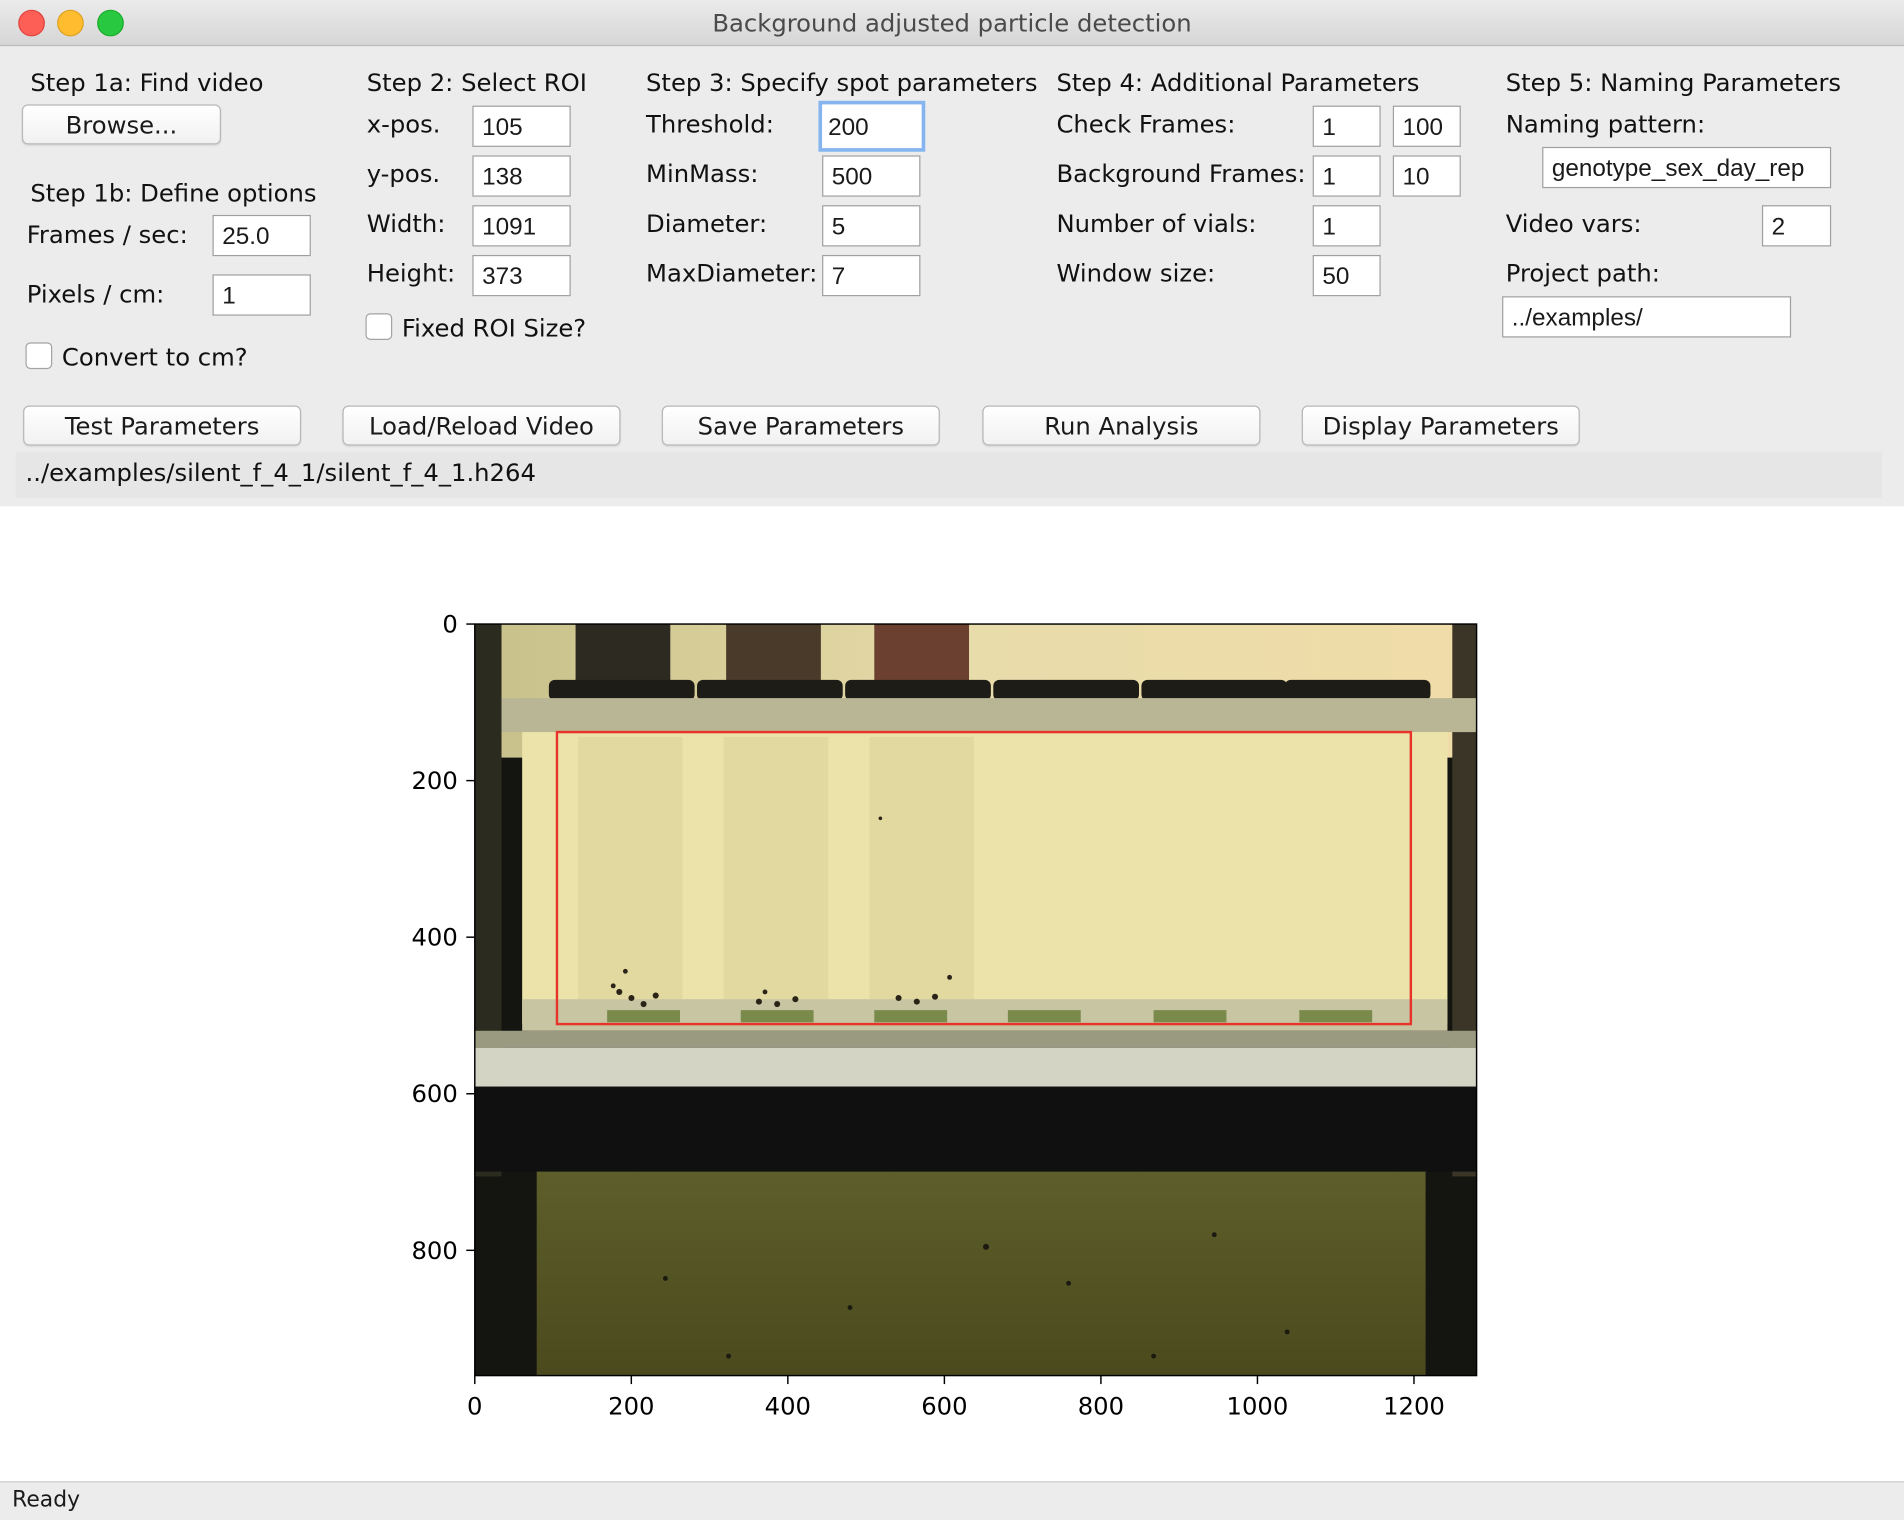 The image size is (1904, 1520). Describe the element at coordinates (702, 174) in the screenshot. I see `minmass-label: MinMass:` at that location.